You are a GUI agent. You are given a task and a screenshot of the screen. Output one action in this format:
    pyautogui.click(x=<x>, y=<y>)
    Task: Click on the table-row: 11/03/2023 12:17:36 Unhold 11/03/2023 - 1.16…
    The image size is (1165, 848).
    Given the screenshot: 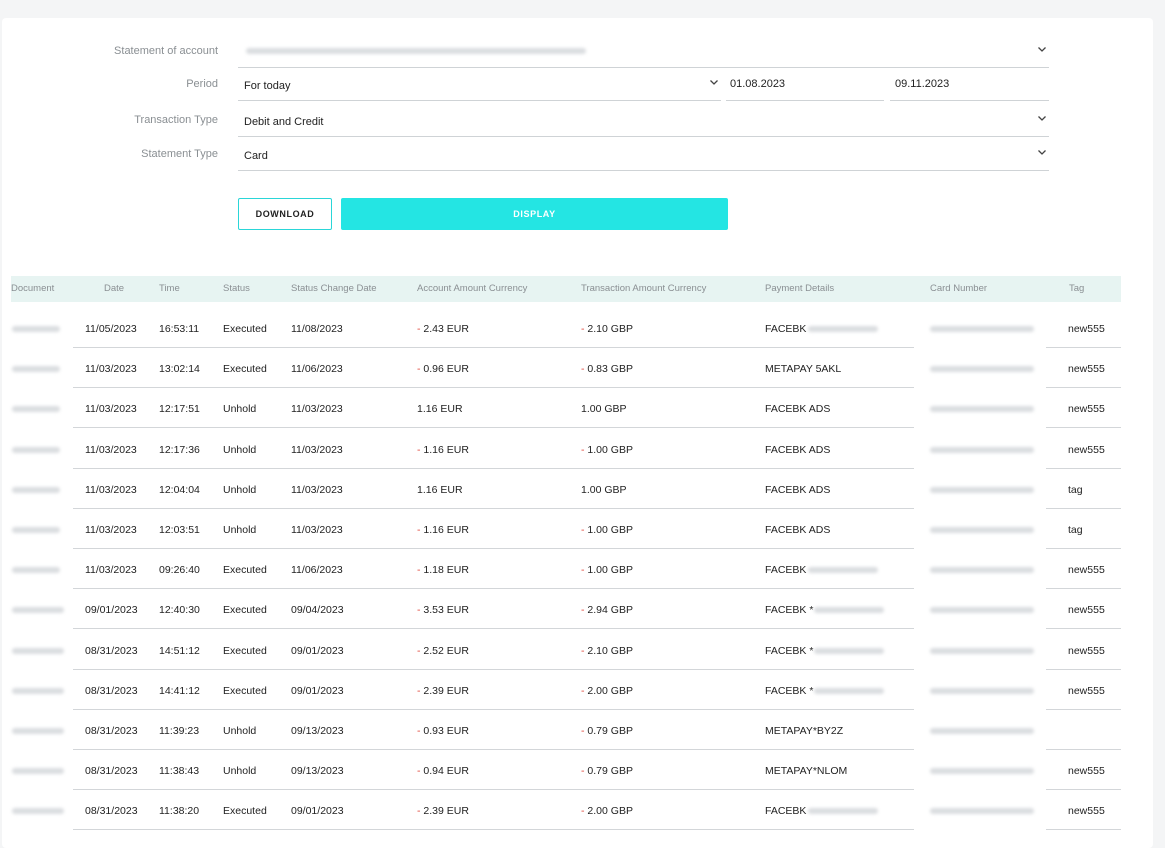 What is the action you would take?
    pyautogui.click(x=577, y=449)
    